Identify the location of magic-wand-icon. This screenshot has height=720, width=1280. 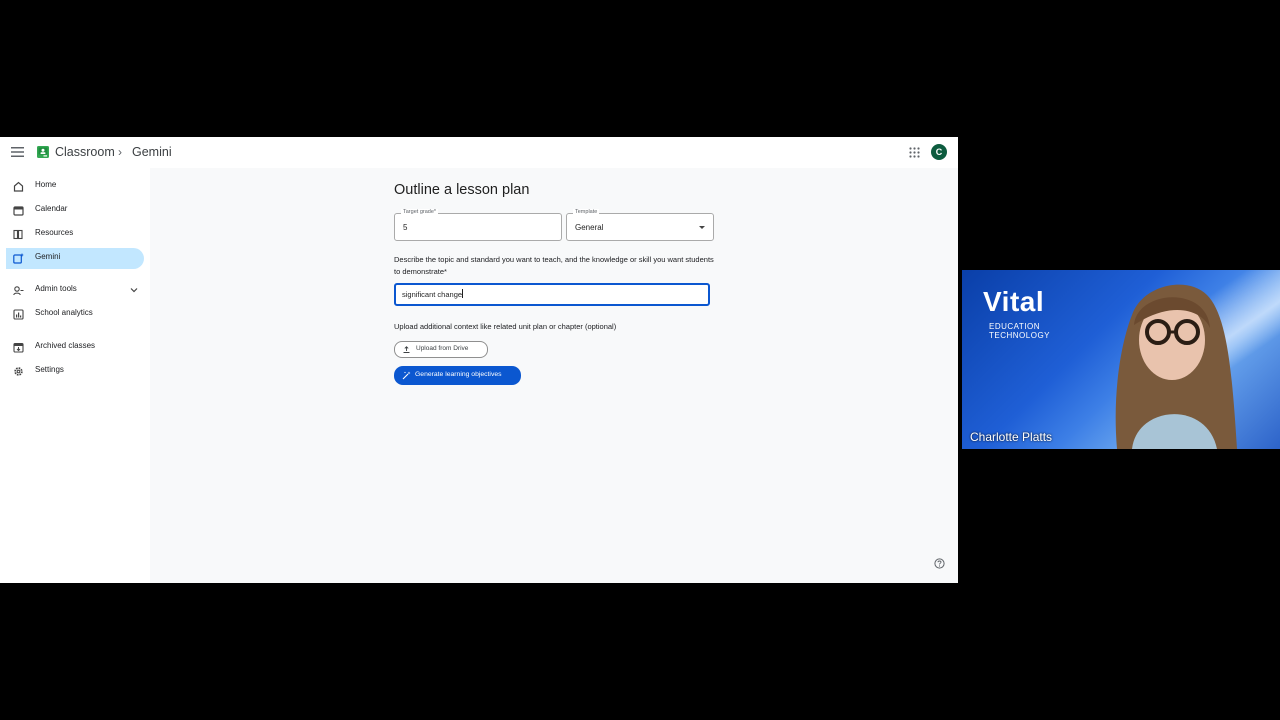
(406, 375).